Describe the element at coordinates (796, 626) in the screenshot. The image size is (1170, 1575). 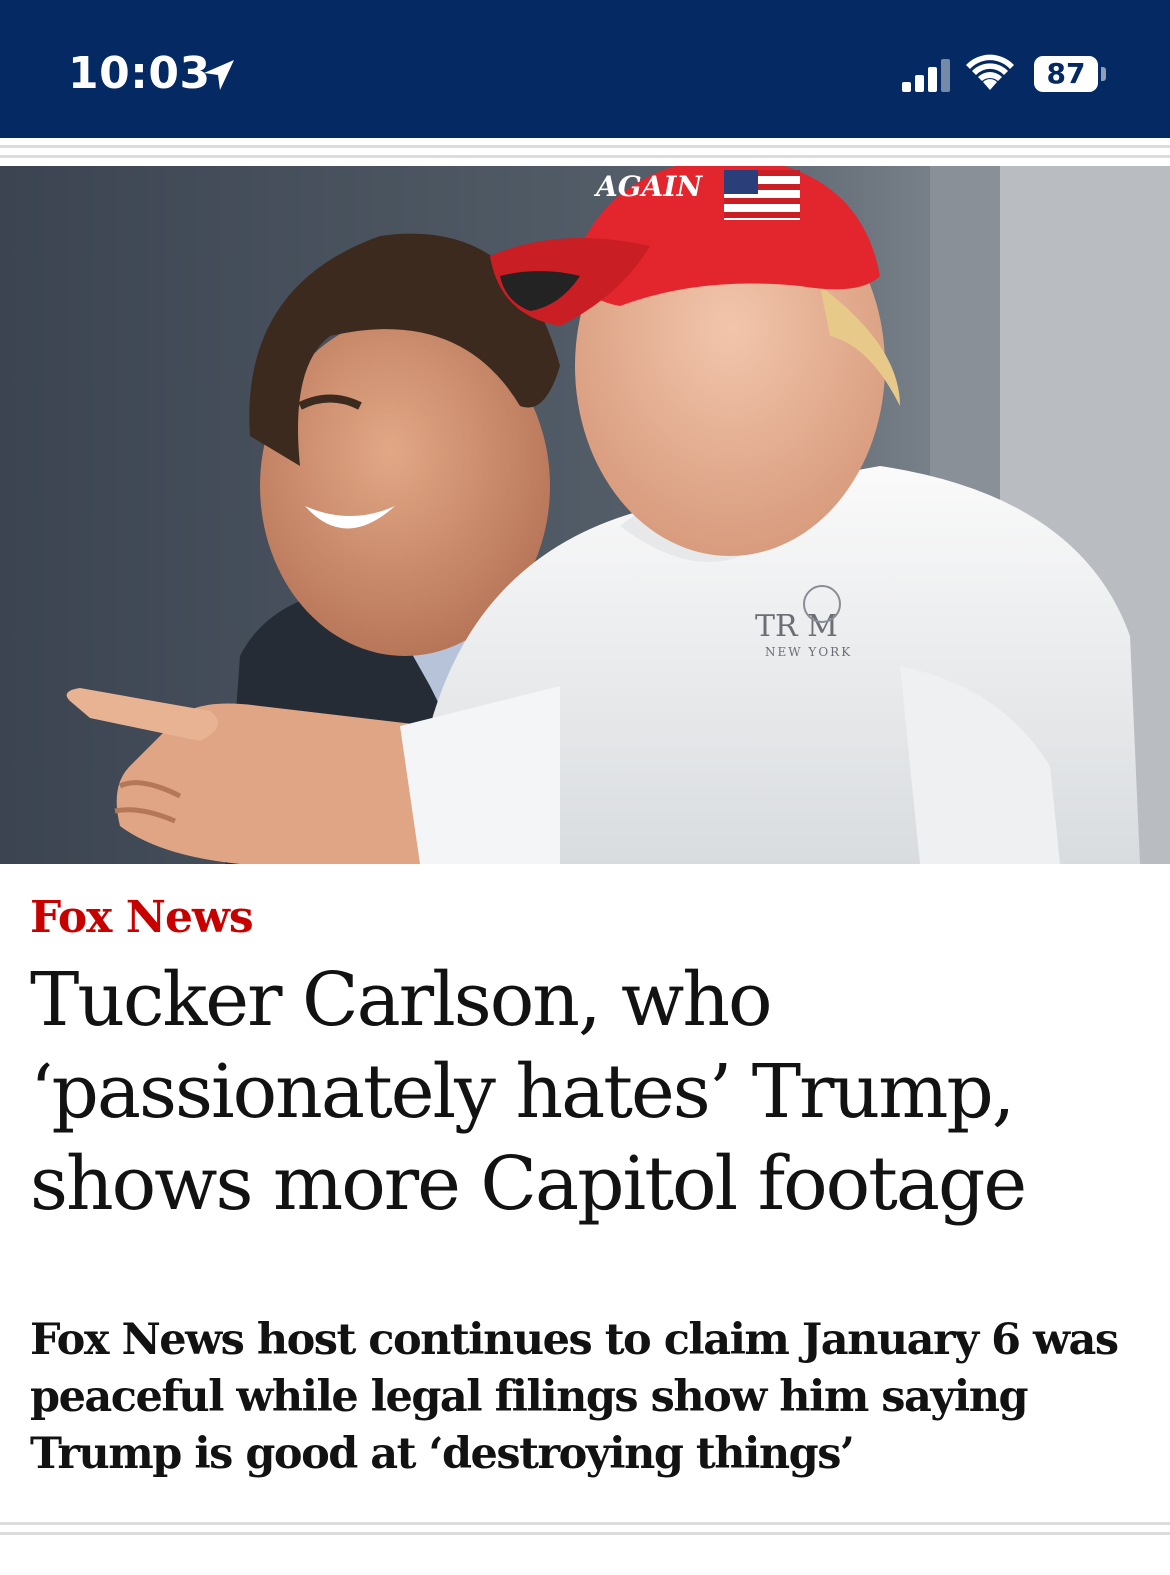
I see `shirt-logo-text: TR M` at that location.